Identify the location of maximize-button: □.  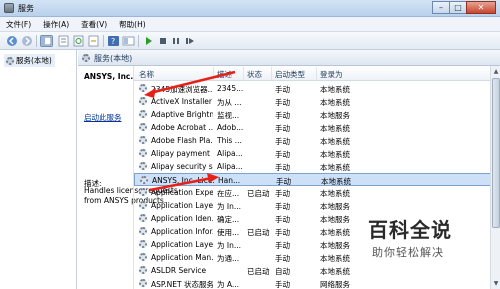
(458, 7).